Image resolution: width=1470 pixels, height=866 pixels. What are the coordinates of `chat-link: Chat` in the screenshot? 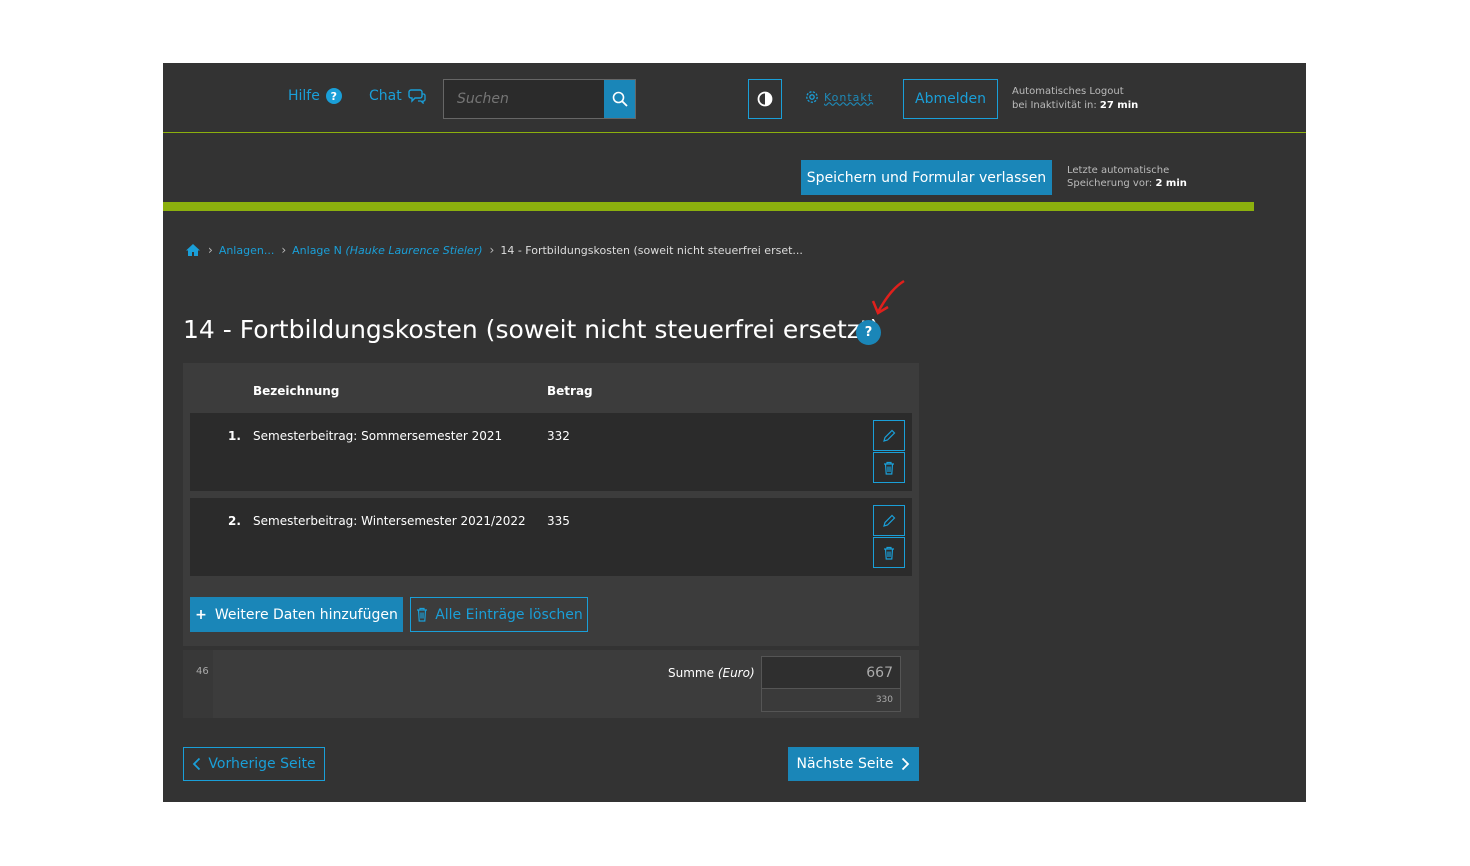 It's located at (397, 96).